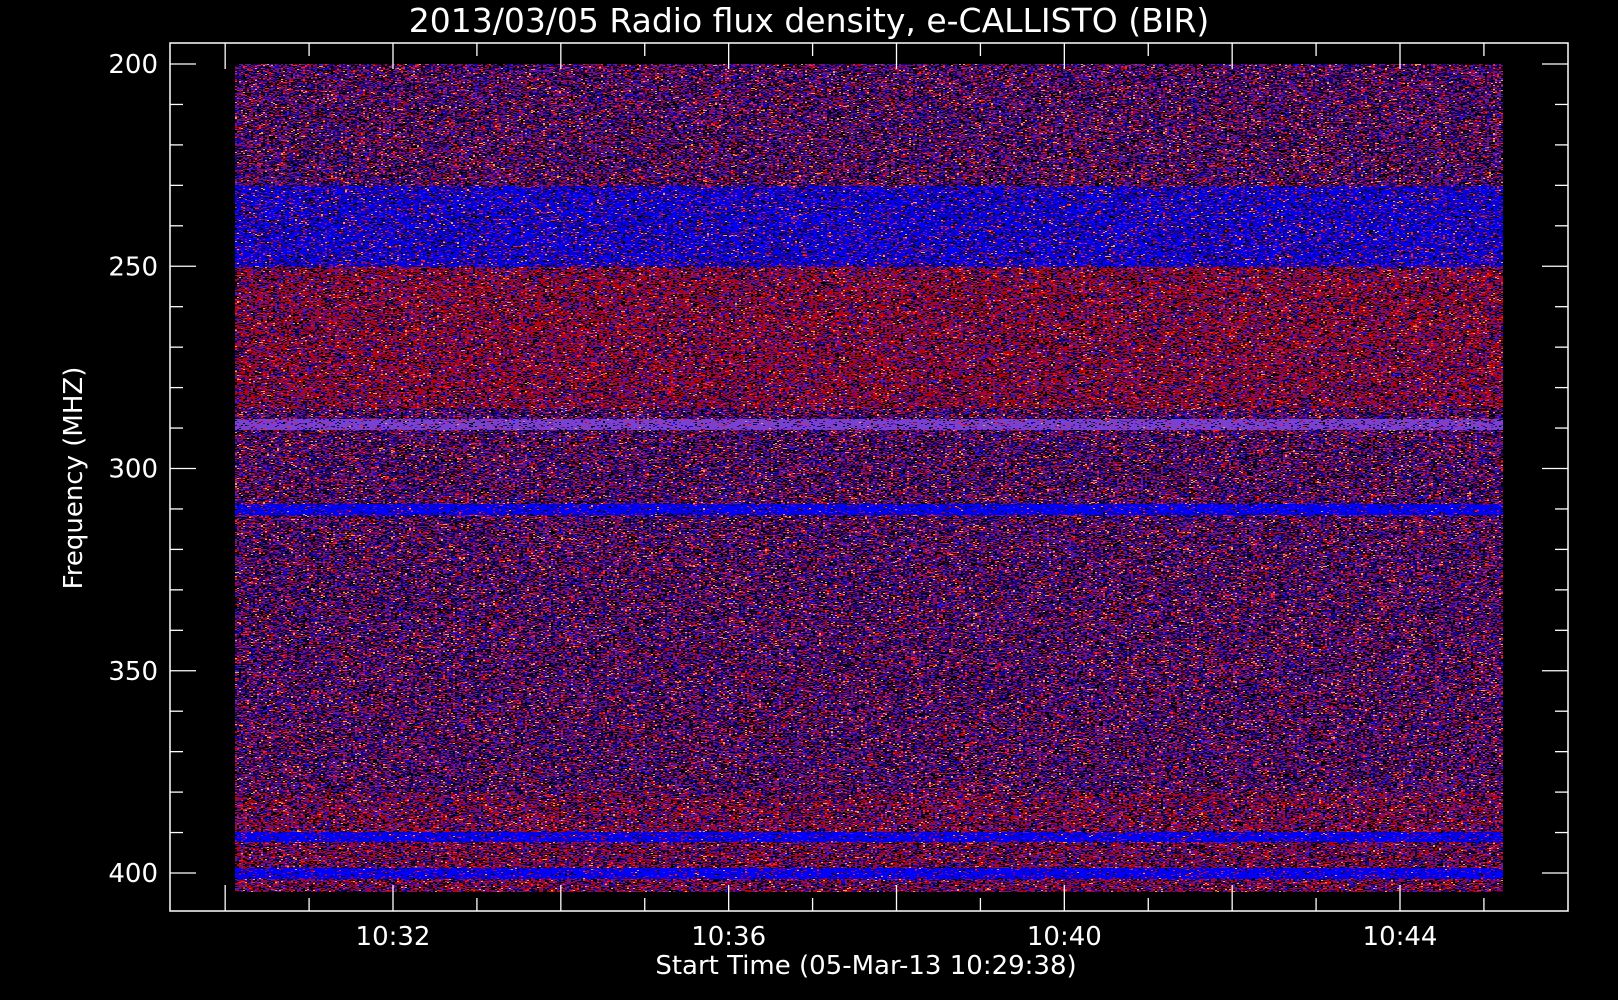  Describe the element at coordinates (133, 267) in the screenshot. I see `y-tick-label-250: 250` at that location.